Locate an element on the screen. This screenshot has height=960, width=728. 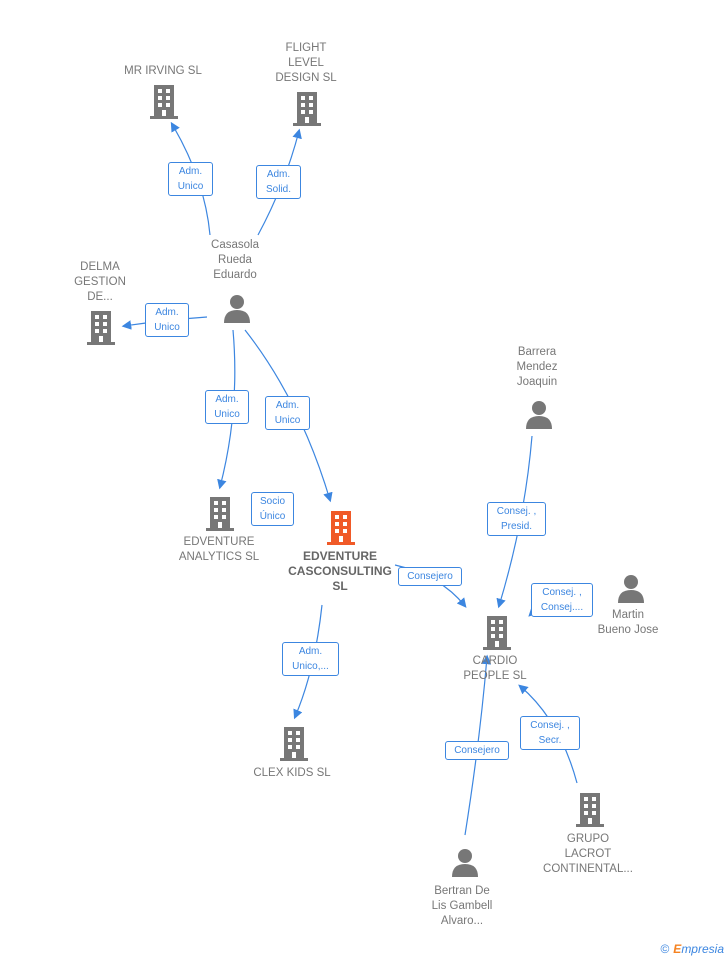
relation-label: Socio Único is located at coordinates (272, 509).